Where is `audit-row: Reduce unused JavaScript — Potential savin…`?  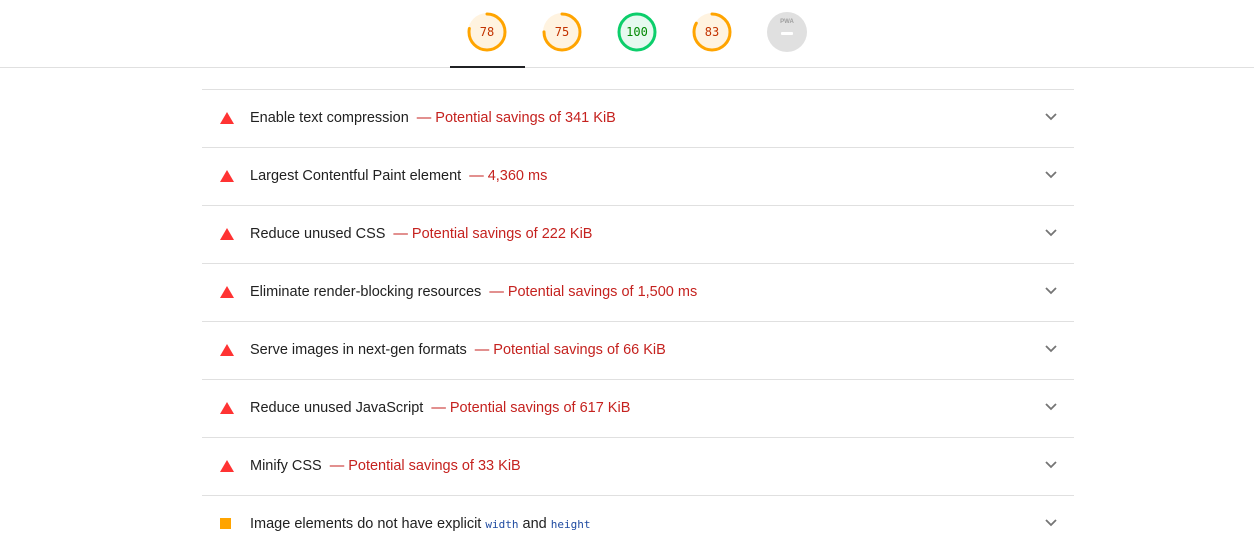 audit-row: Reduce unused JavaScript — Potential savin… is located at coordinates (638, 409).